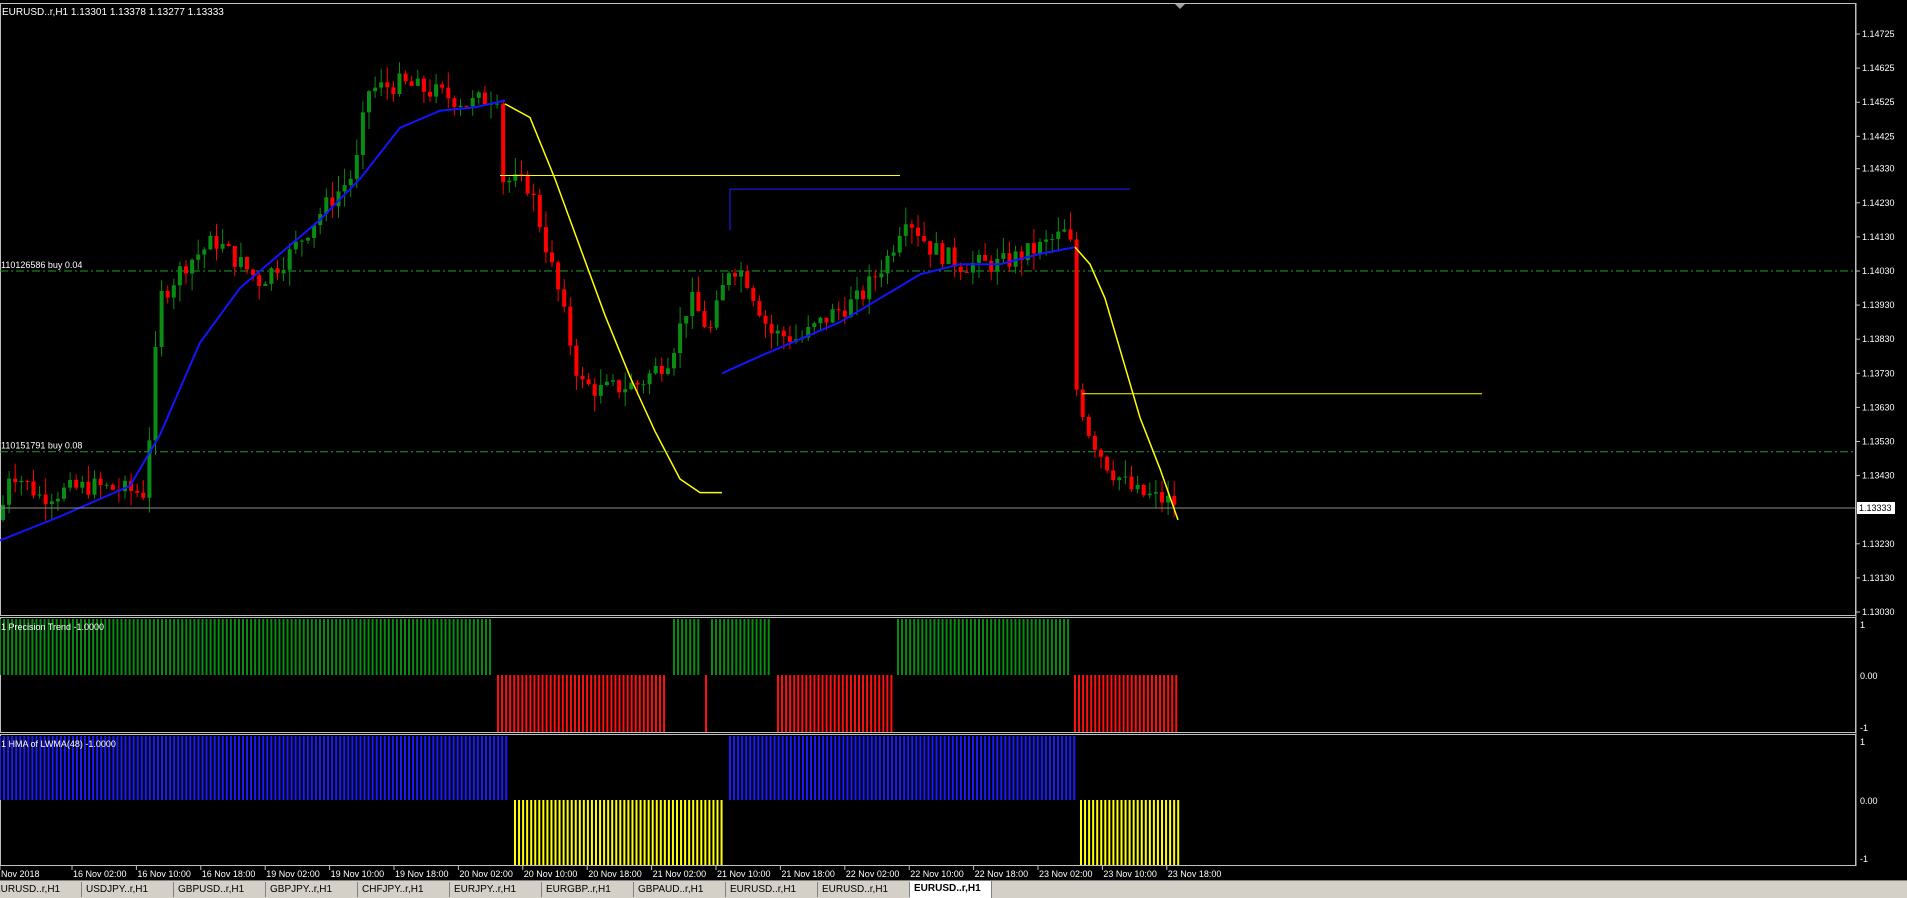 This screenshot has width=1907, height=898. I want to click on hma-label: 1 HMA of LWMA(48) -1.0000, so click(58, 744).